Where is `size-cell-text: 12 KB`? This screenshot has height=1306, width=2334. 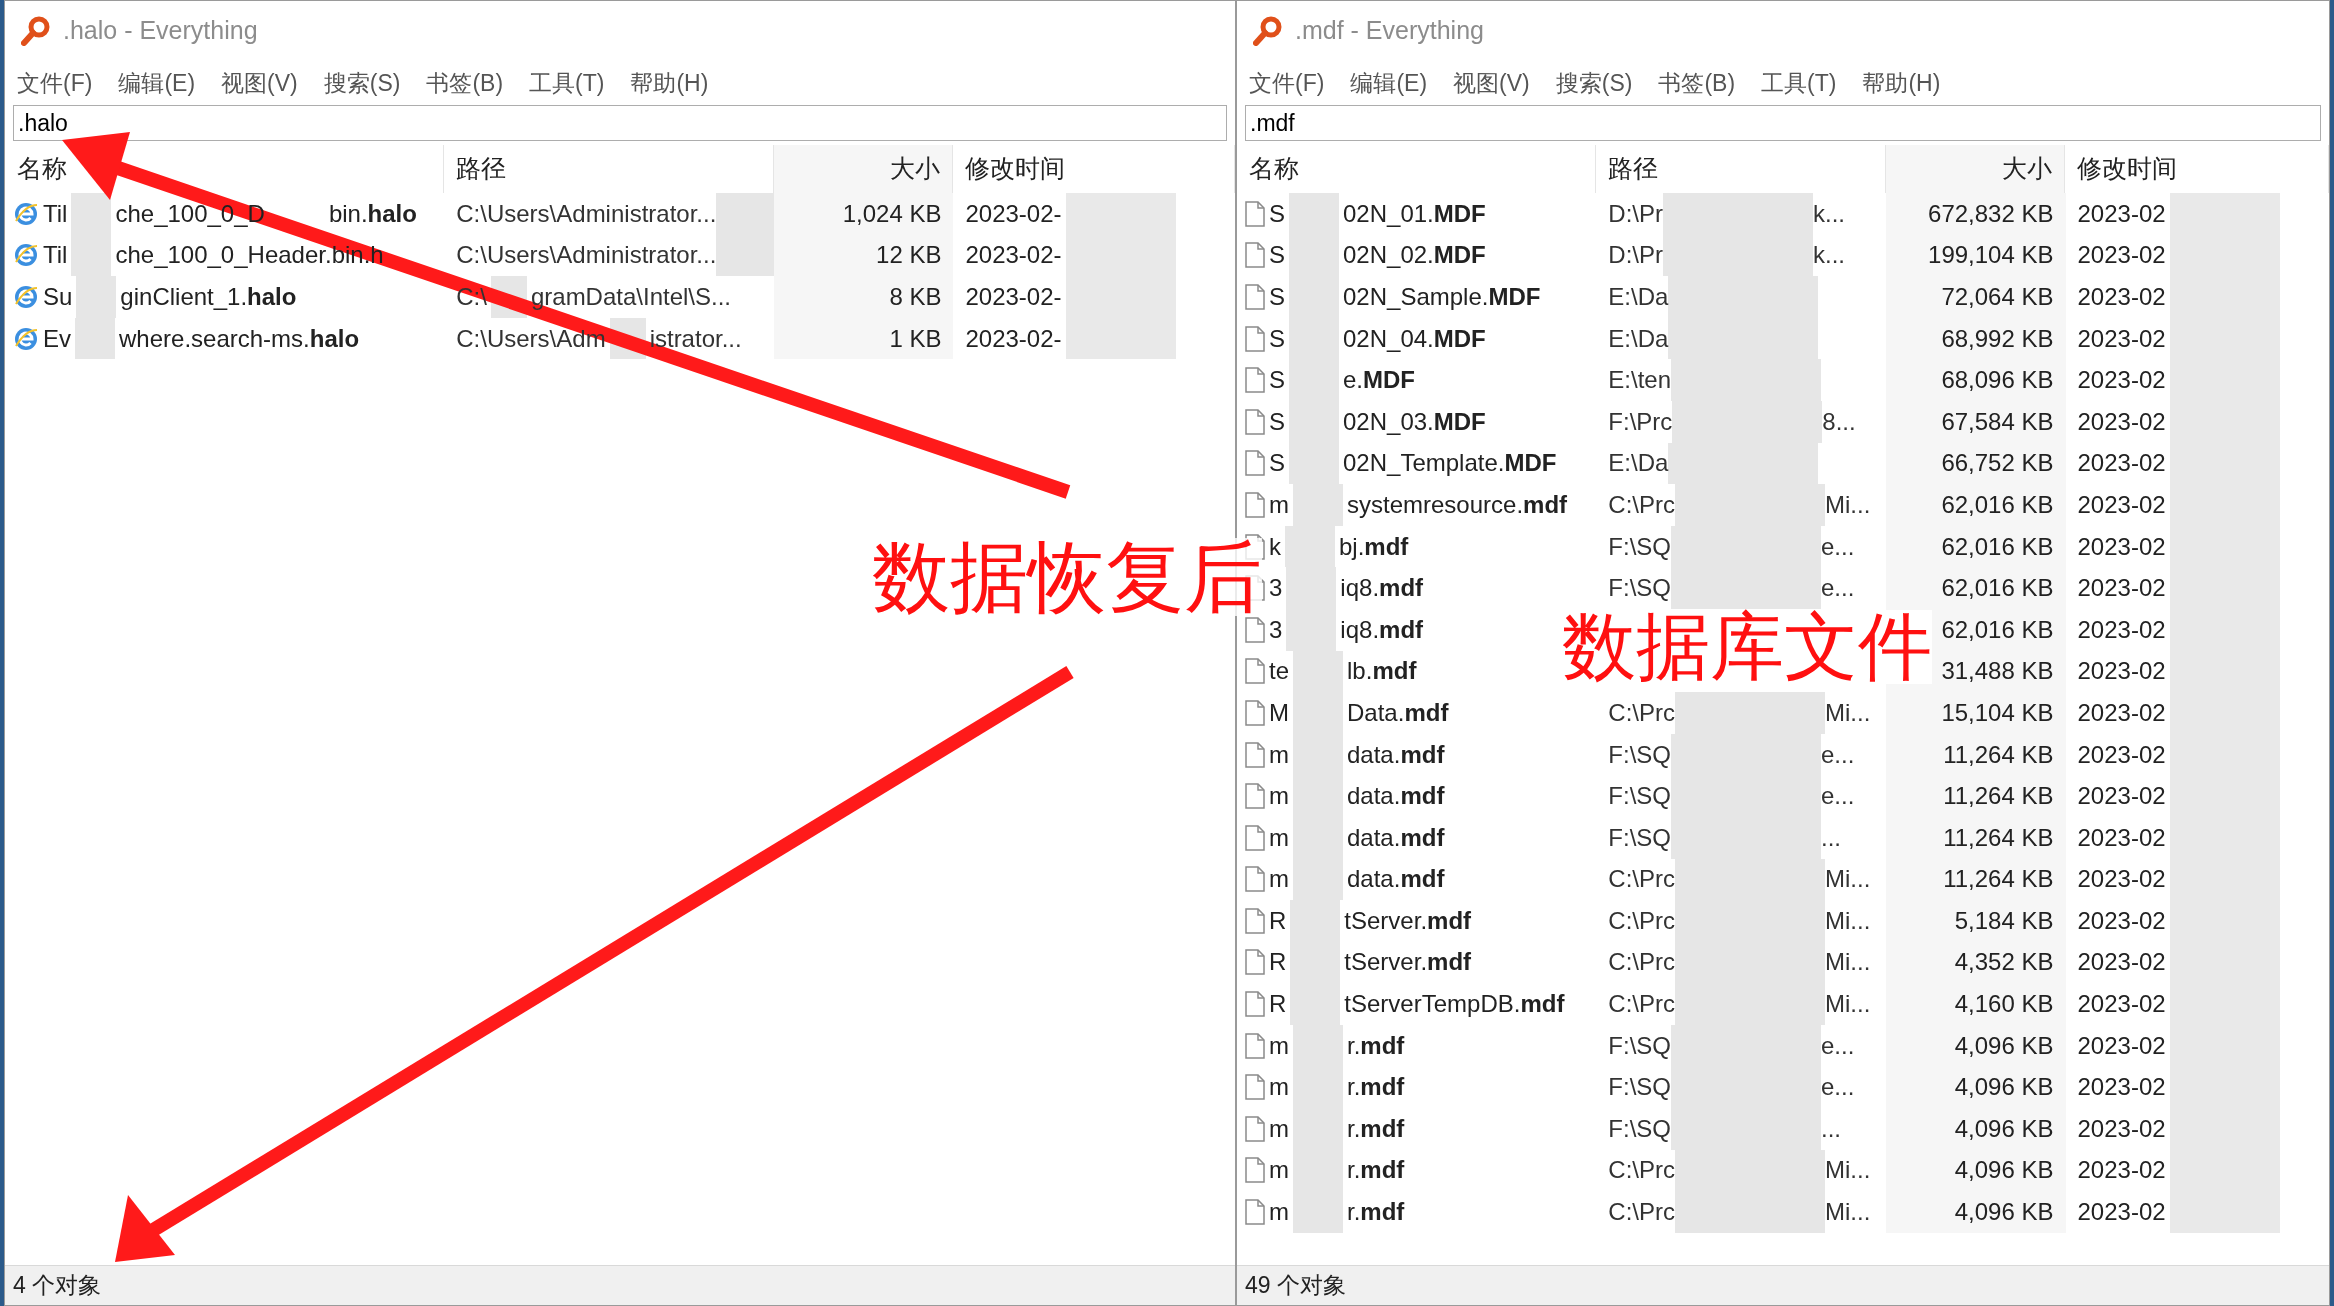
size-cell-text: 12 KB is located at coordinates (909, 255).